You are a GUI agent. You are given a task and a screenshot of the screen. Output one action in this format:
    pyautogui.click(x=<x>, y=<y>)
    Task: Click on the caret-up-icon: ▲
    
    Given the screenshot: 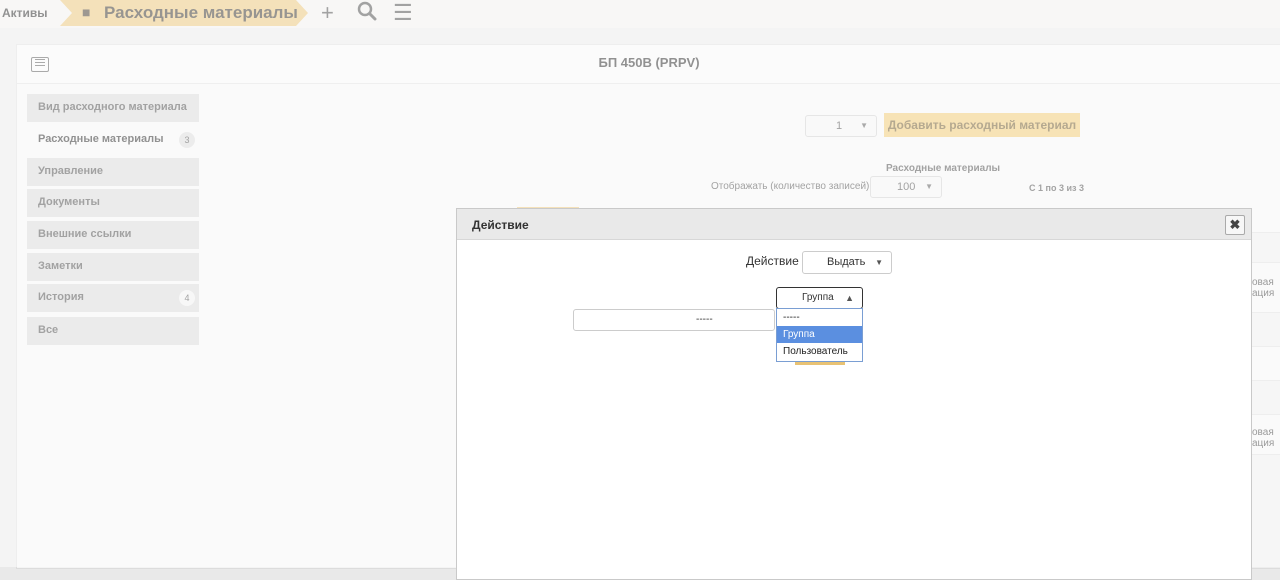 What is the action you would take?
    pyautogui.click(x=849, y=298)
    